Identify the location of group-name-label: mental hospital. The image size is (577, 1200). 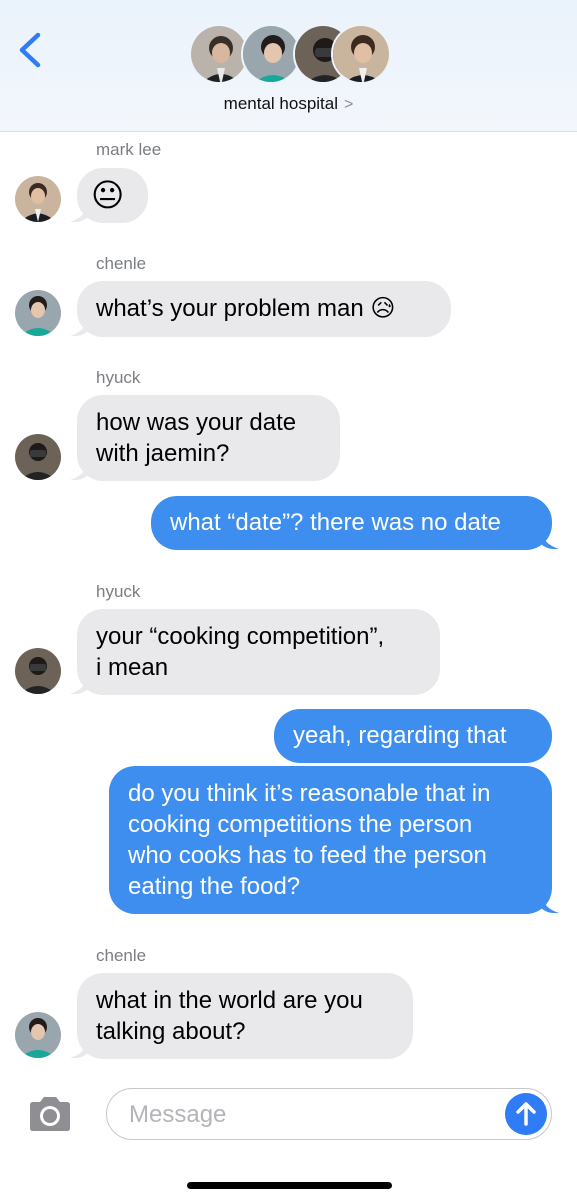
(281, 103).